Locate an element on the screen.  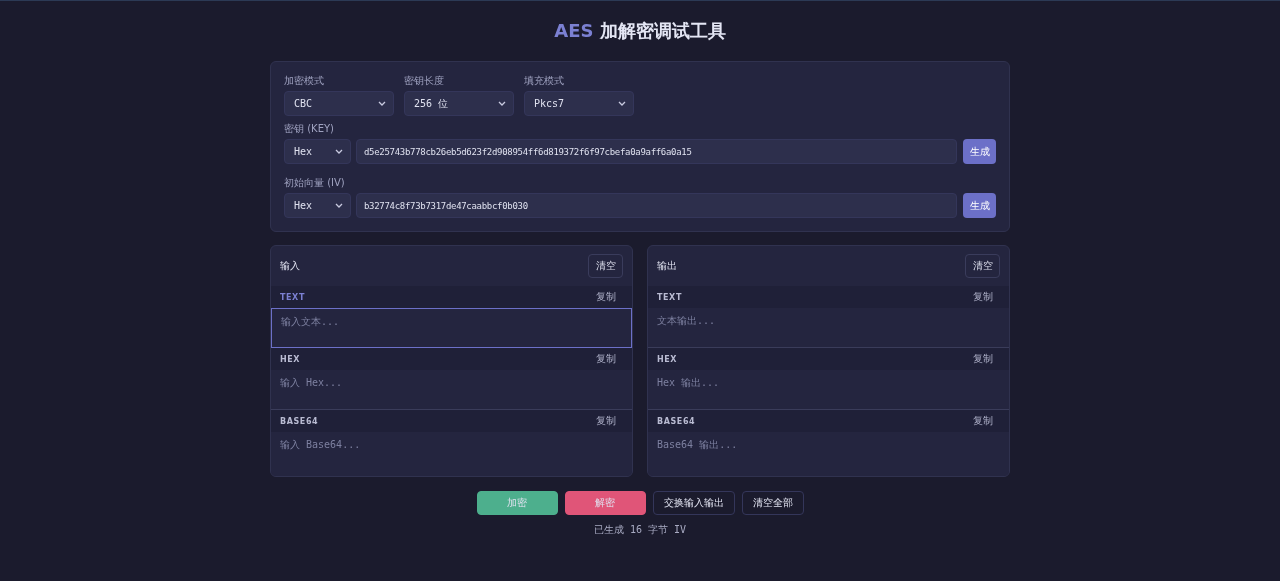
page-title: AES 加解密调试工具 is located at coordinates (640, 31).